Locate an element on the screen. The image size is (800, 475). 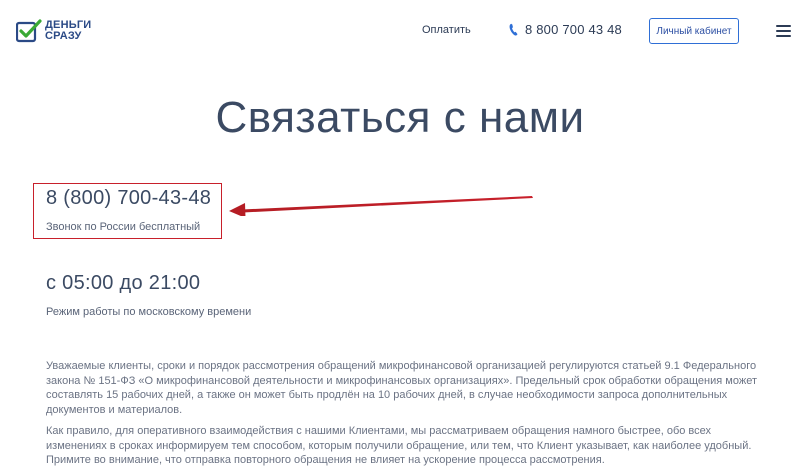
annotation-arrow-icon is located at coordinates (381, 206).